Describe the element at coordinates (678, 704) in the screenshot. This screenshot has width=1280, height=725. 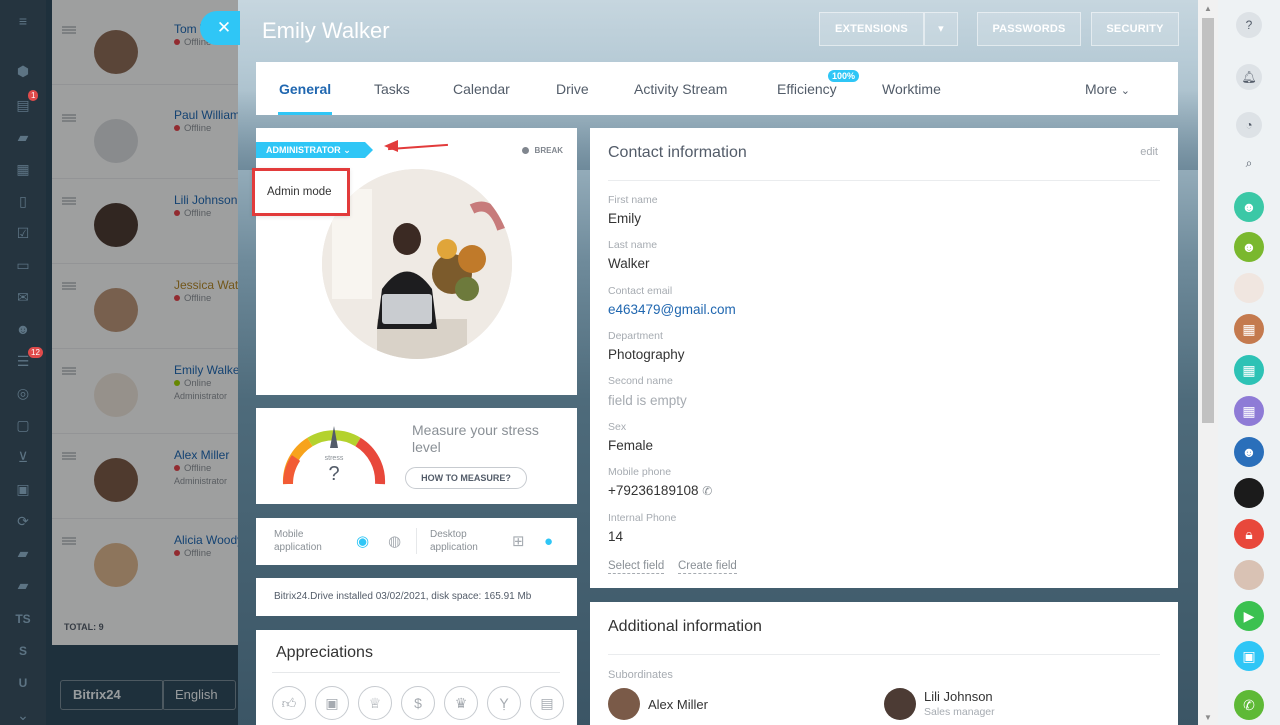
I see `subordinate-name: Alex Miller` at that location.